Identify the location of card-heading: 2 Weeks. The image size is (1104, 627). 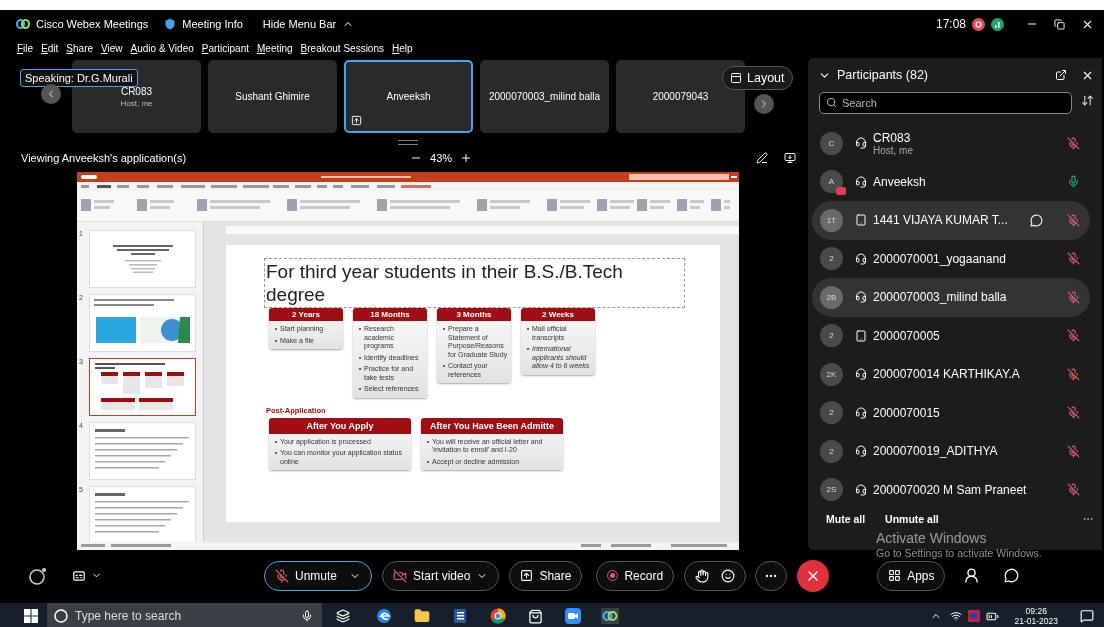
(558, 314).